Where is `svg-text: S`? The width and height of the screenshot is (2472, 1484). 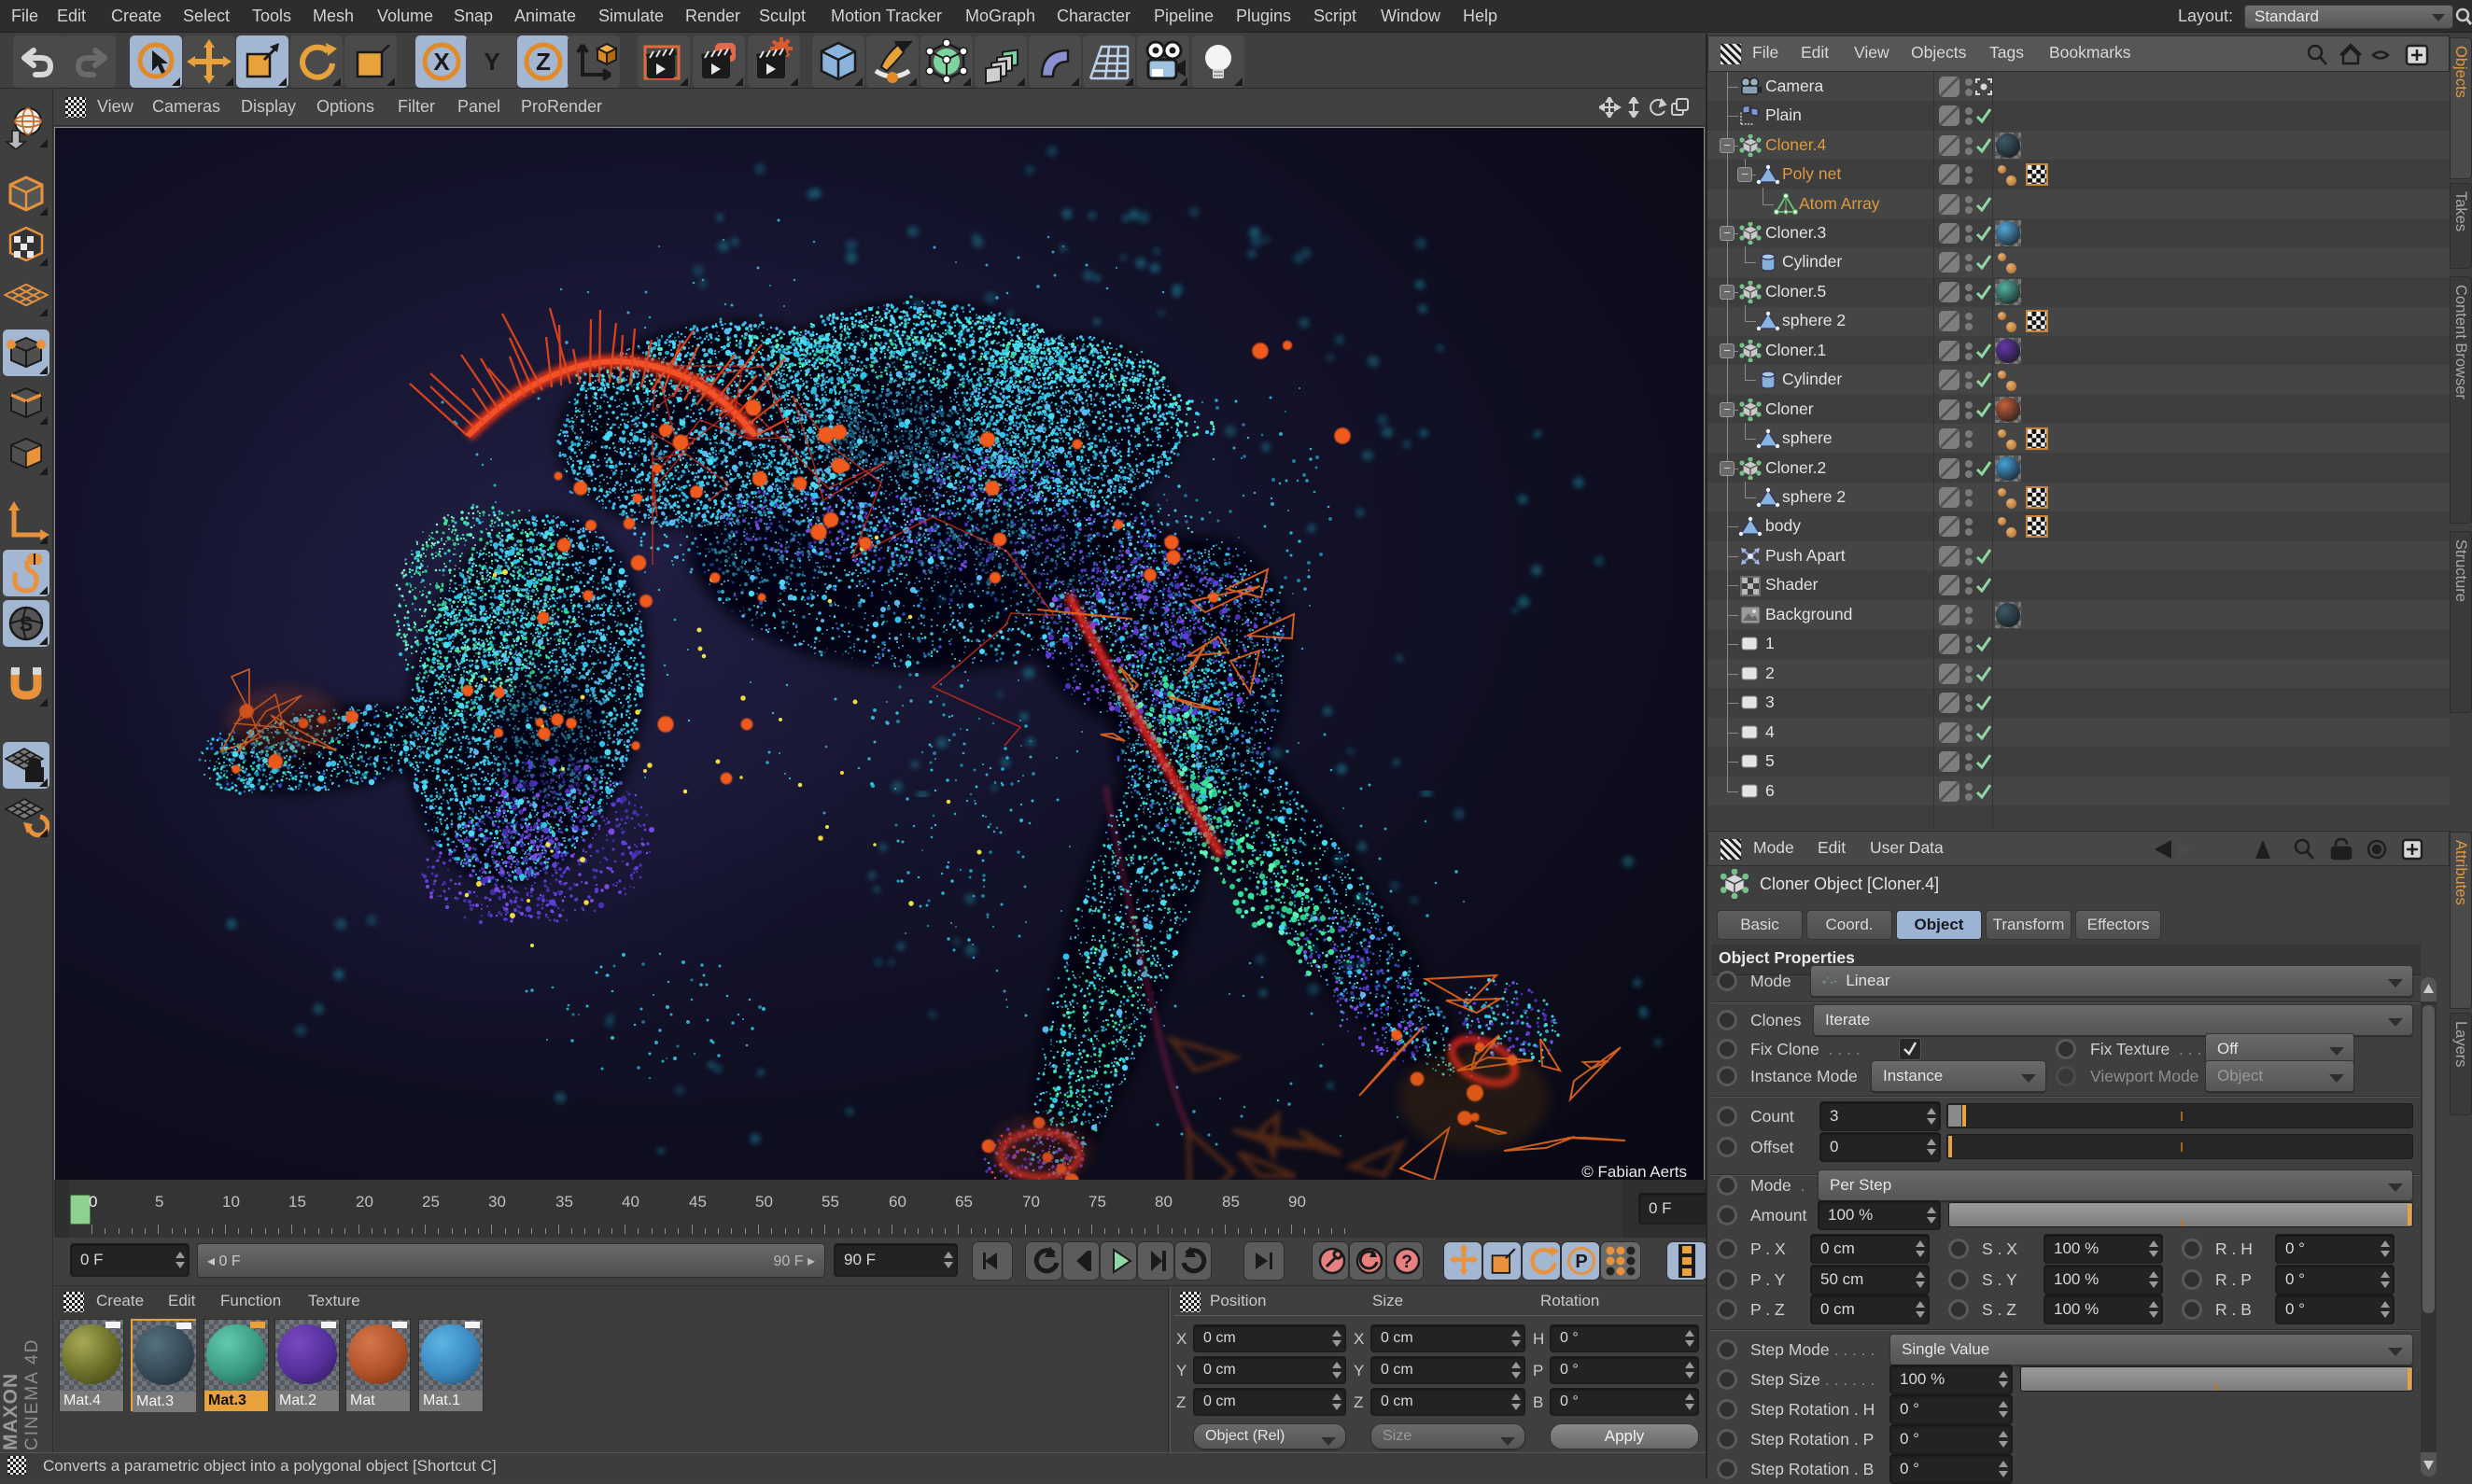 svg-text: S is located at coordinates (27, 624).